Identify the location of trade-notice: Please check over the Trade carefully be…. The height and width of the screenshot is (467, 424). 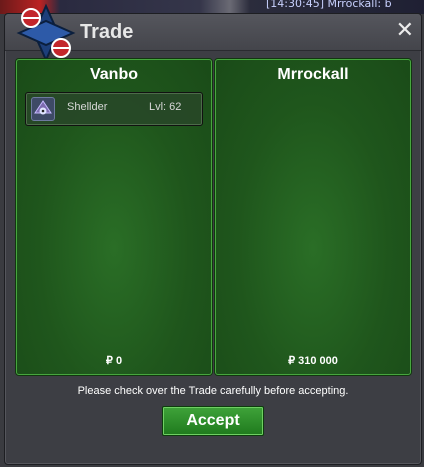
(213, 391).